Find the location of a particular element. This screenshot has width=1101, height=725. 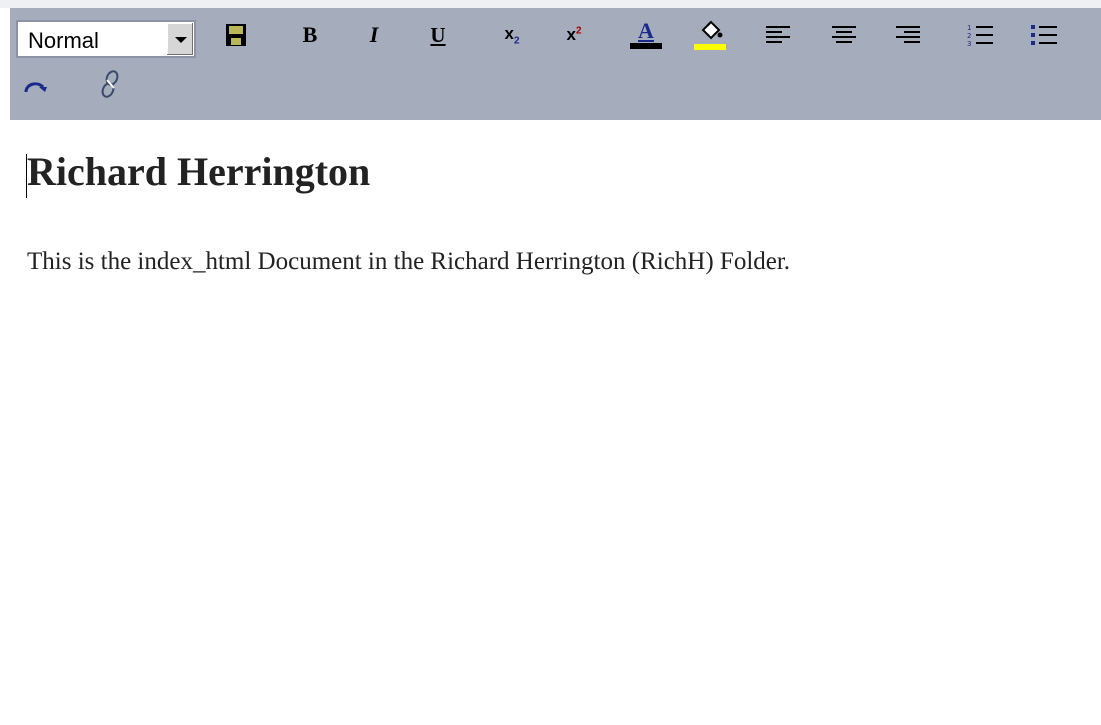

ordered-list-button: 123 is located at coordinates (980, 35).